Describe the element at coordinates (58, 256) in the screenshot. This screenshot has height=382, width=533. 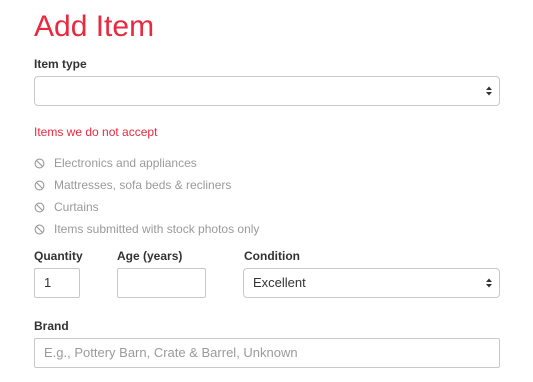
I see `quantity-label: Quantity` at that location.